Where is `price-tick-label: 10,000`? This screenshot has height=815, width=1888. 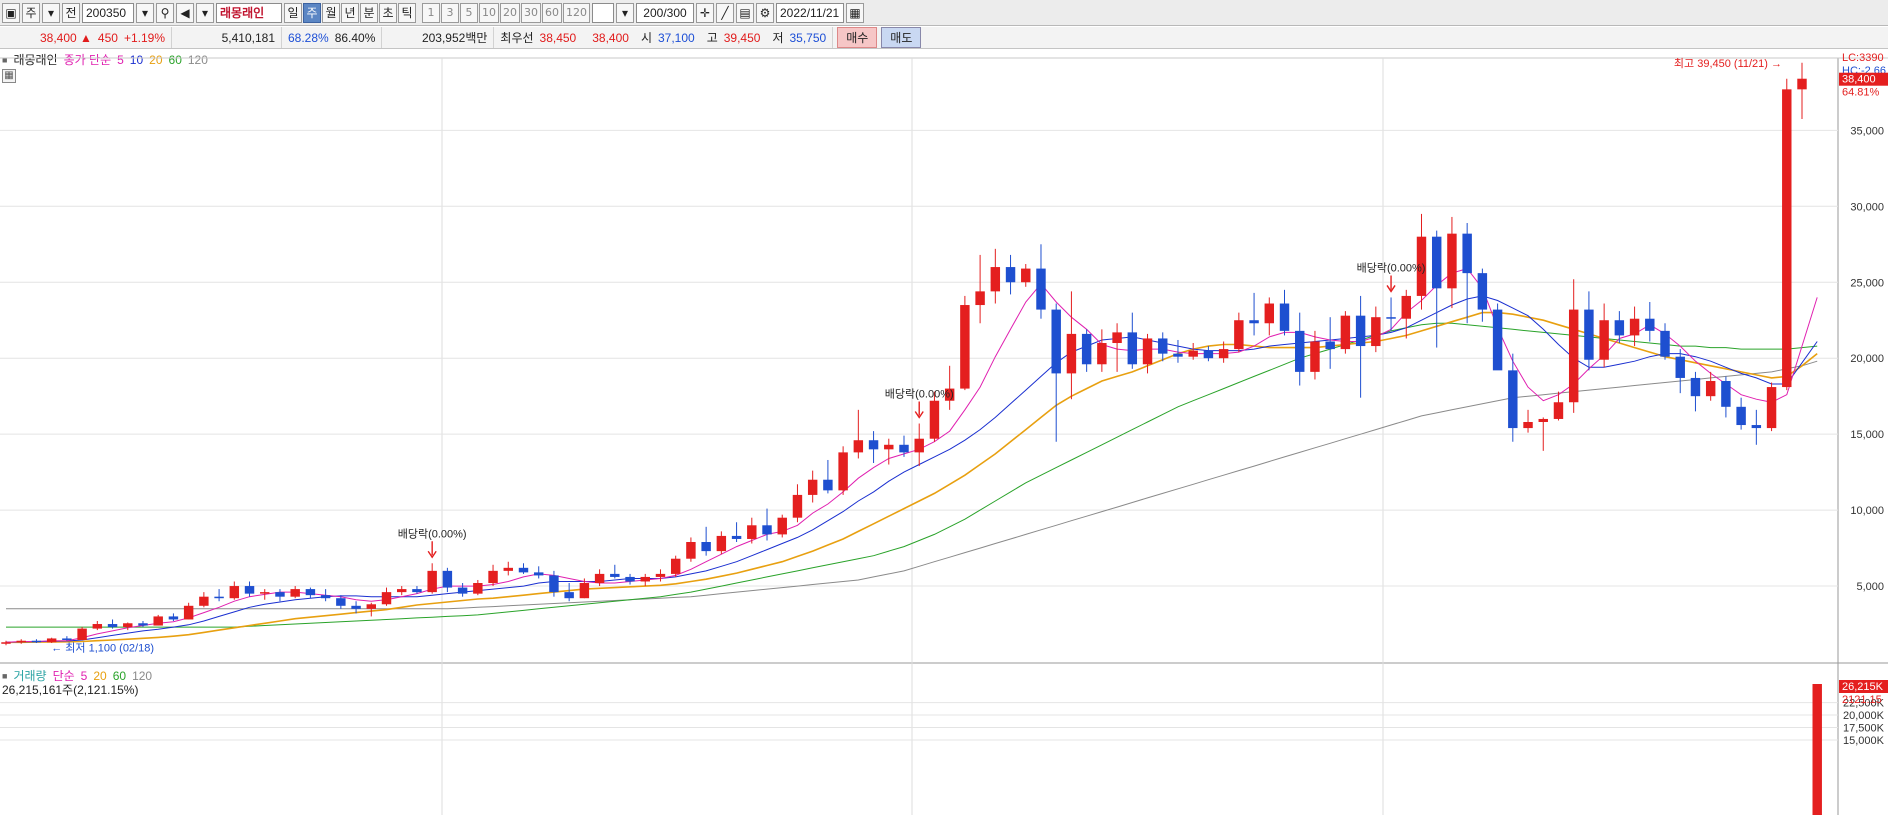 price-tick-label: 10,000 is located at coordinates (1867, 511).